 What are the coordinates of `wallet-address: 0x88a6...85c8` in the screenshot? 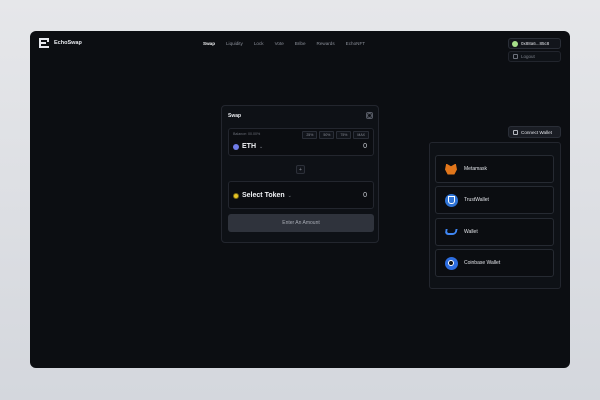 It's located at (535, 43).